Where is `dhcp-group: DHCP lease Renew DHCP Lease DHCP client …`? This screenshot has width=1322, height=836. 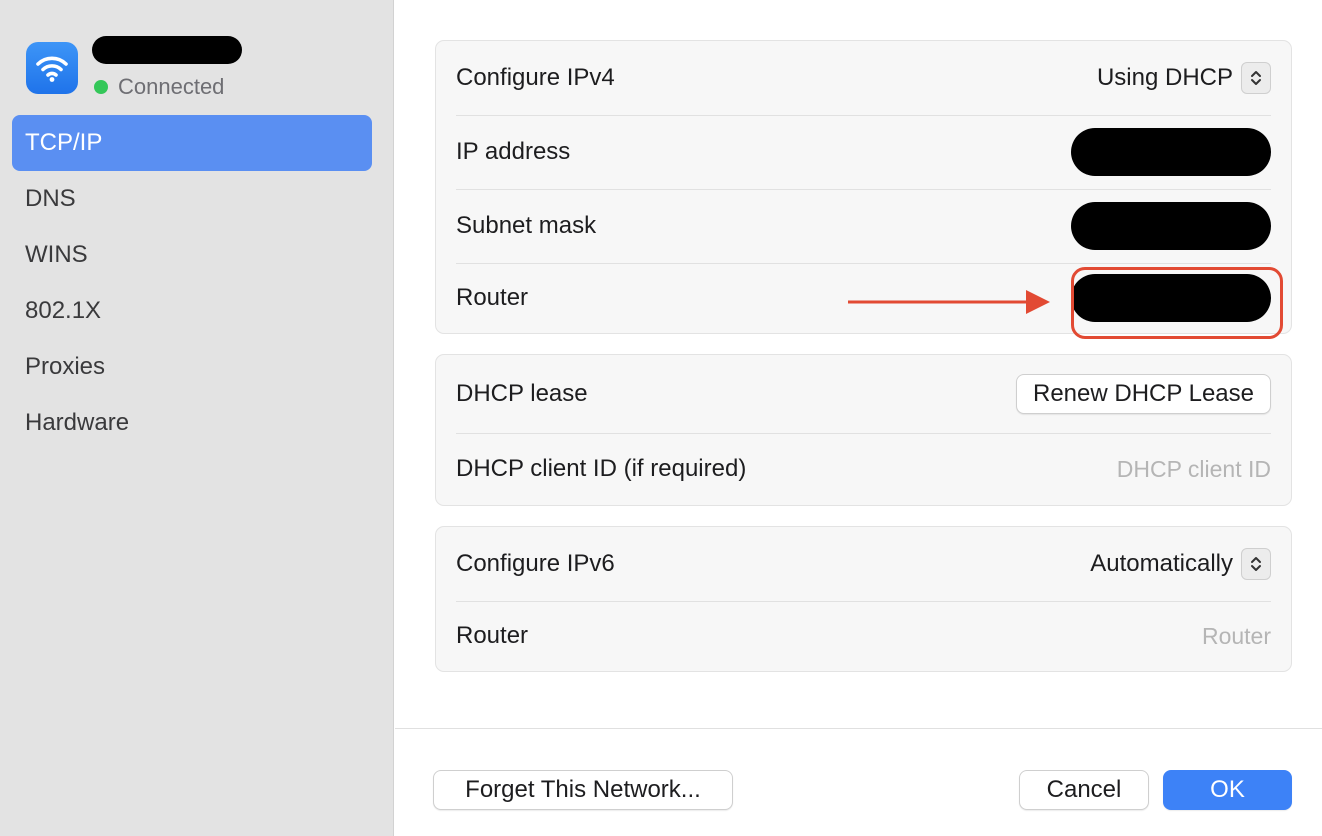 dhcp-group: DHCP lease Renew DHCP Lease DHCP client … is located at coordinates (863, 430).